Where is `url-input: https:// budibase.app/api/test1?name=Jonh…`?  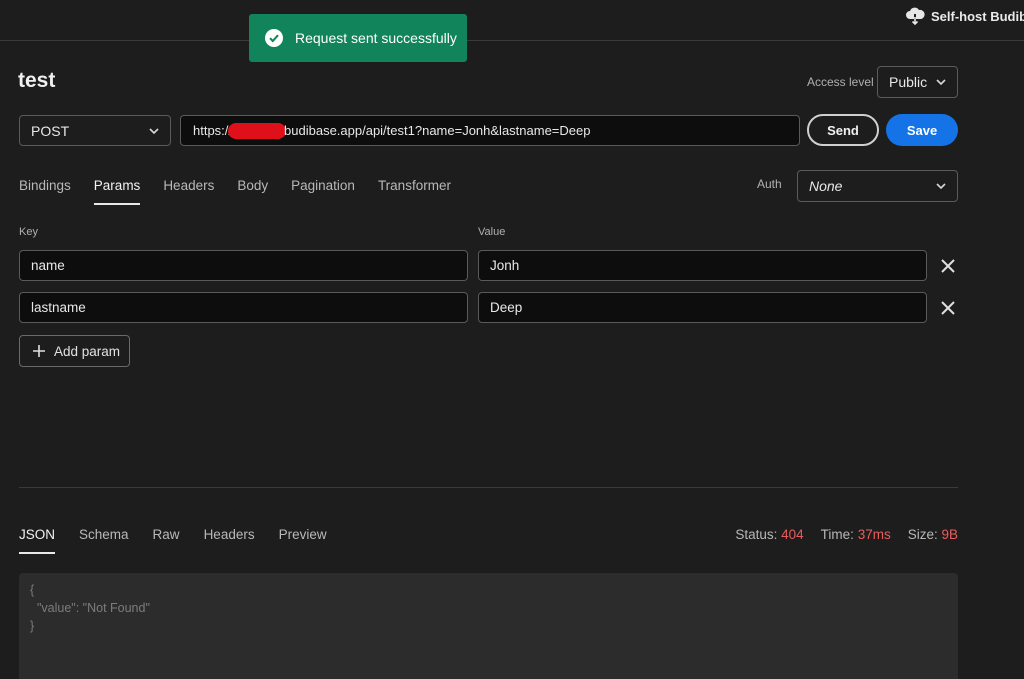 url-input: https:// budibase.app/api/test1?name=Jonh… is located at coordinates (490, 130).